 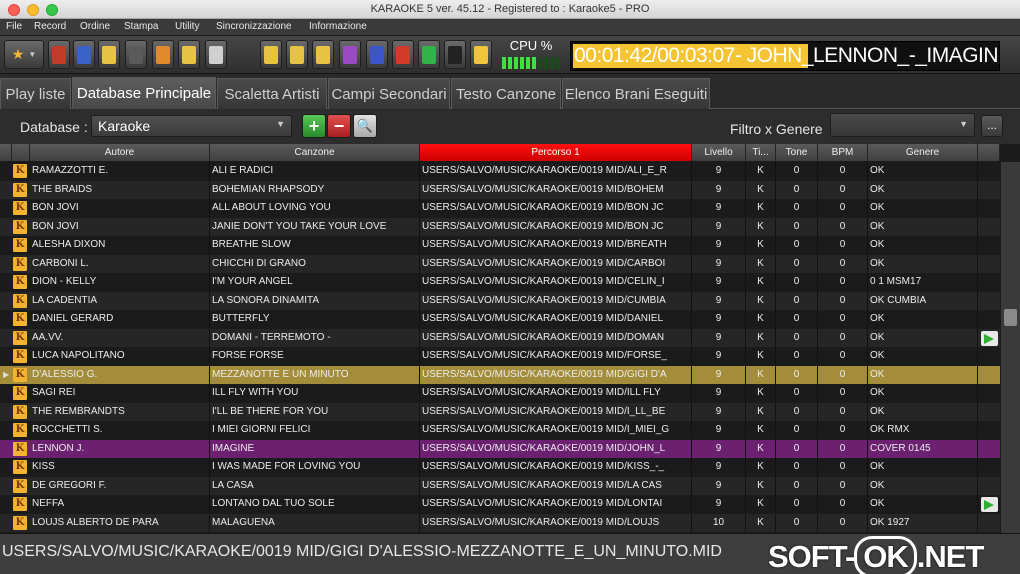 What do you see at coordinates (6, 374) in the screenshot?
I see `current-row-marker-icon: ▶` at bounding box center [6, 374].